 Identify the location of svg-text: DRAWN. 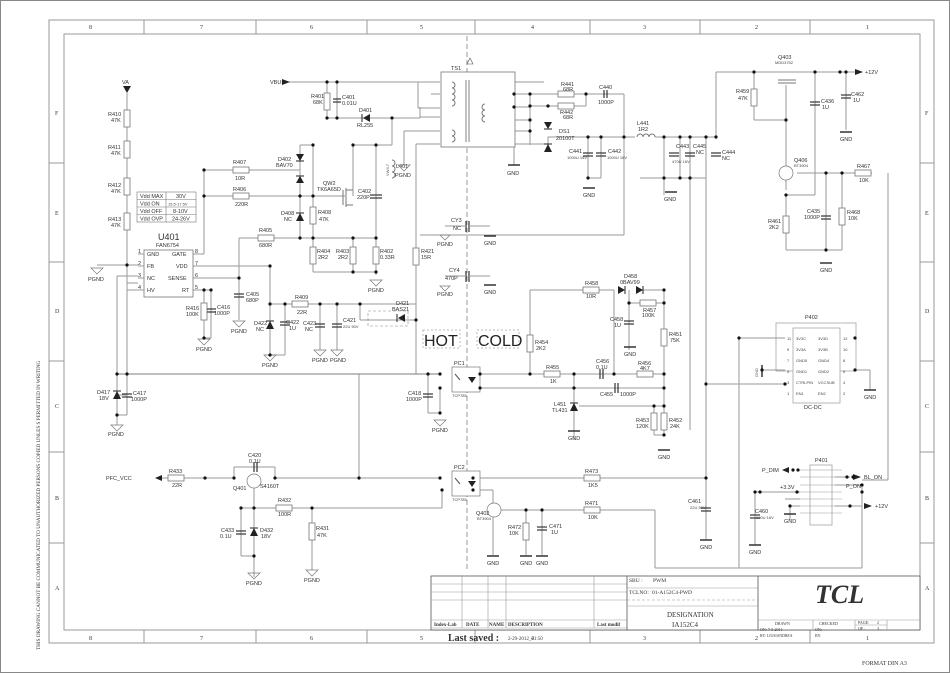
(782, 623).